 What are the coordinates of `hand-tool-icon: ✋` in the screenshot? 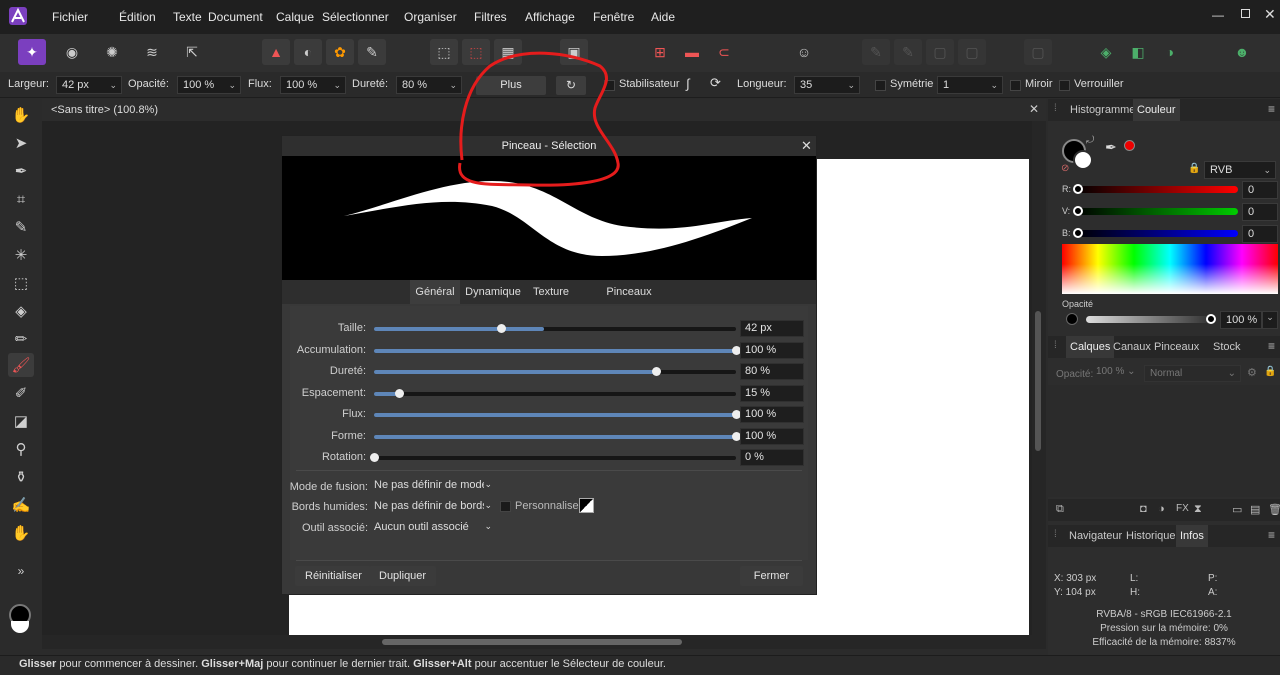 It's located at (21, 115).